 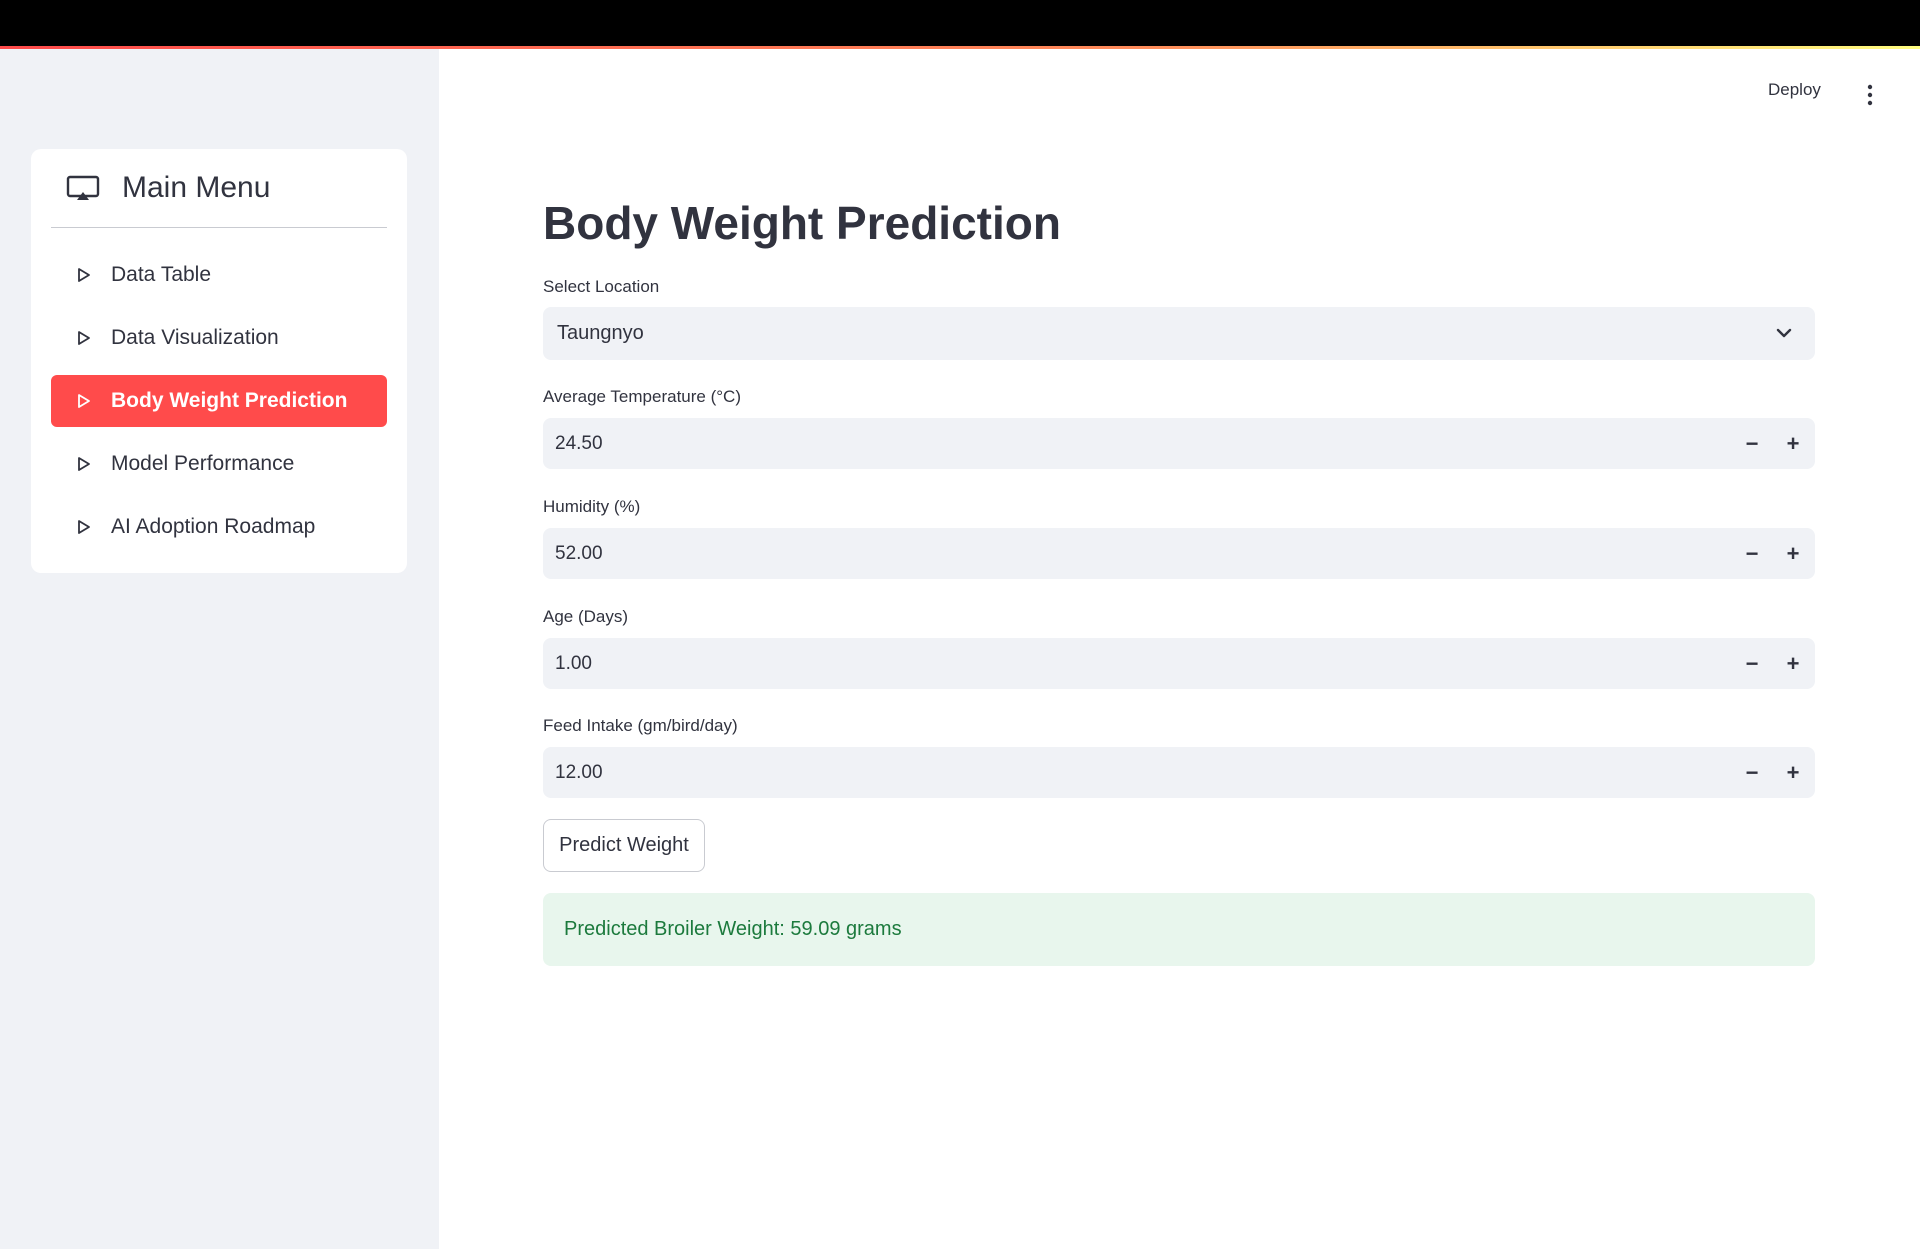 I want to click on humidity-label: Humidity (%), so click(x=592, y=506).